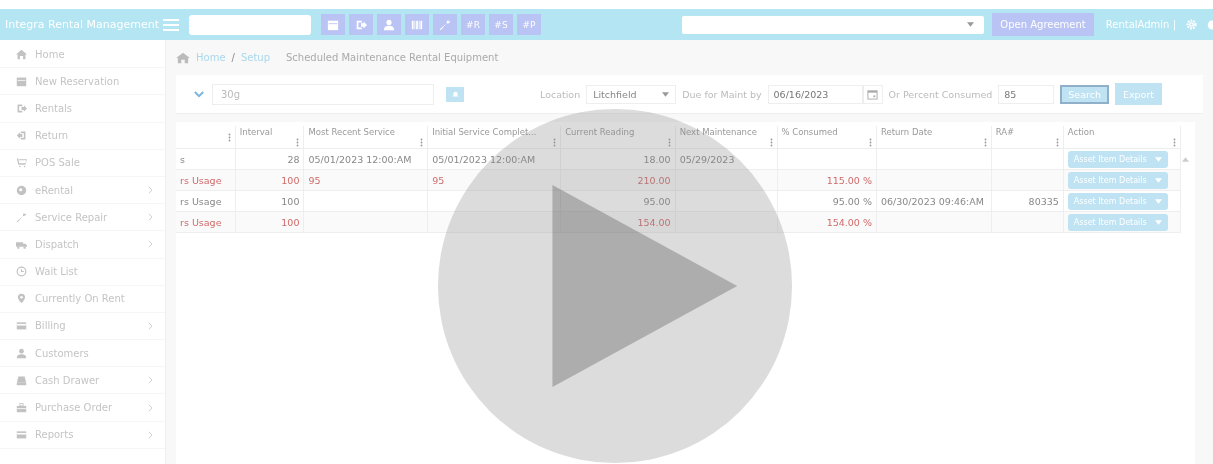 Image resolution: width=1213 pixels, height=464 pixels. Describe the element at coordinates (1043, 24) in the screenshot. I see `open-agreement-button: Open Agreement` at that location.